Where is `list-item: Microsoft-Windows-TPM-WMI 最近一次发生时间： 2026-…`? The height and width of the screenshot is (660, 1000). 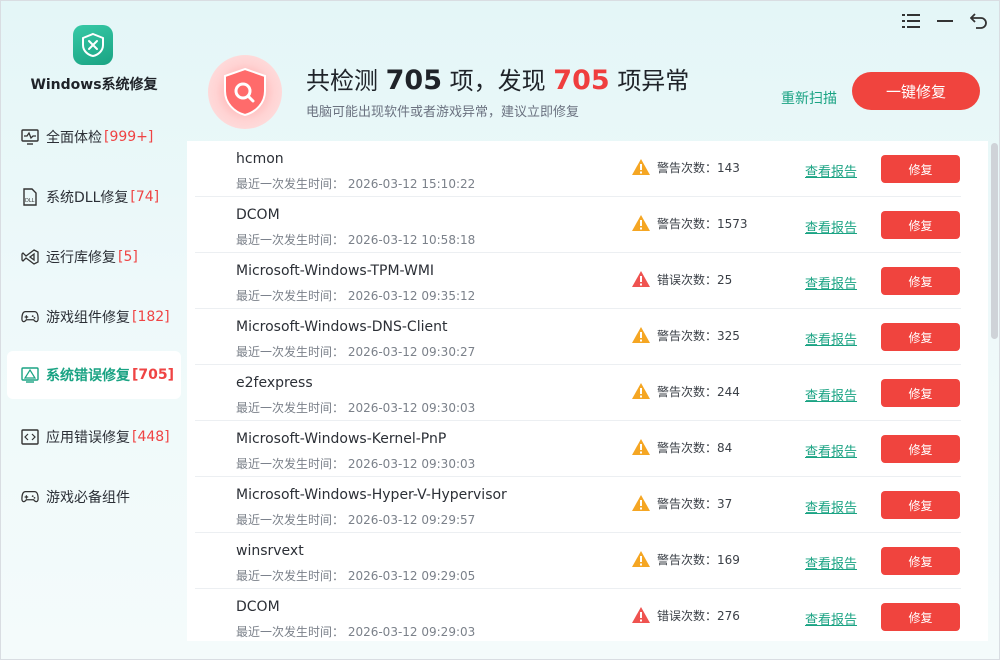 list-item: Microsoft-Windows-TPM-WMI 最近一次发生时间： 2026-… is located at coordinates (578, 281).